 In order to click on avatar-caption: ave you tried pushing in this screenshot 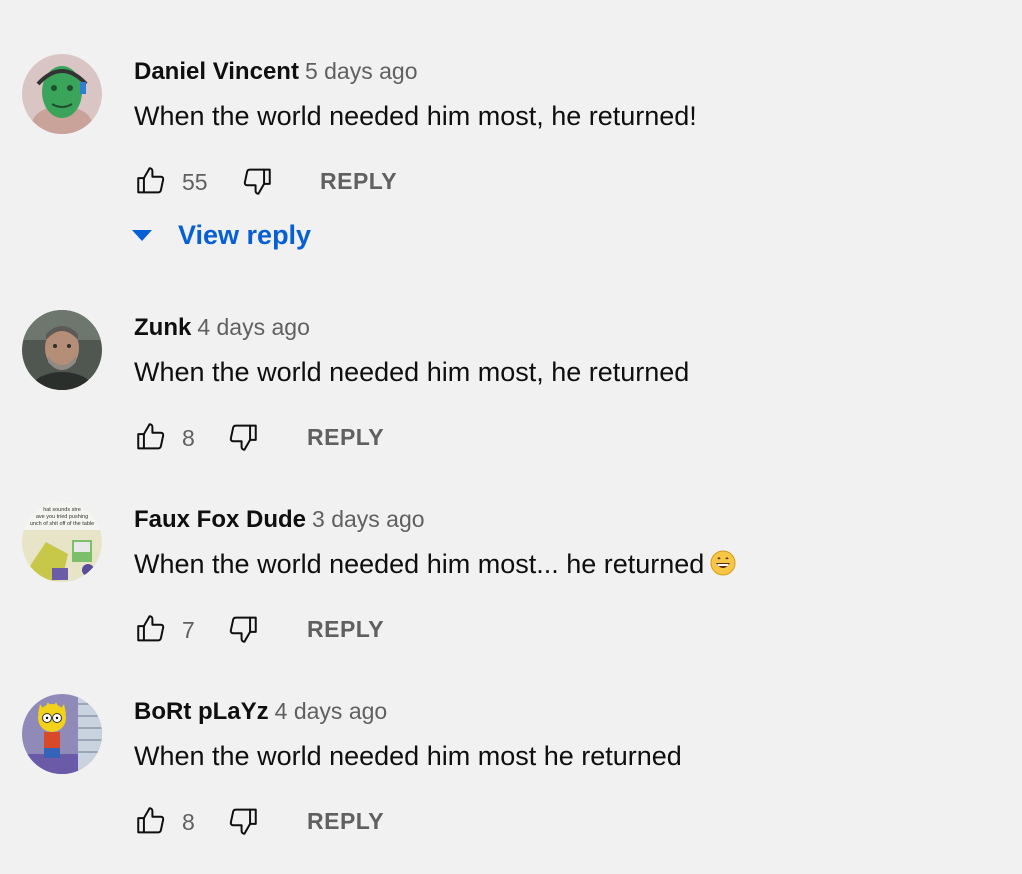, I will do `click(62, 517)`.